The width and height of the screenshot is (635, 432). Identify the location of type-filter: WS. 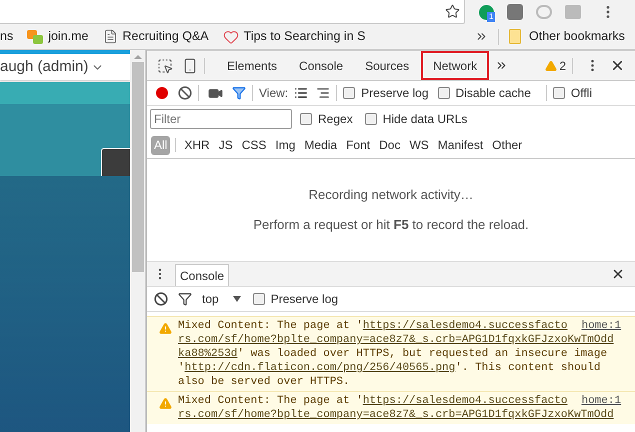
(419, 145).